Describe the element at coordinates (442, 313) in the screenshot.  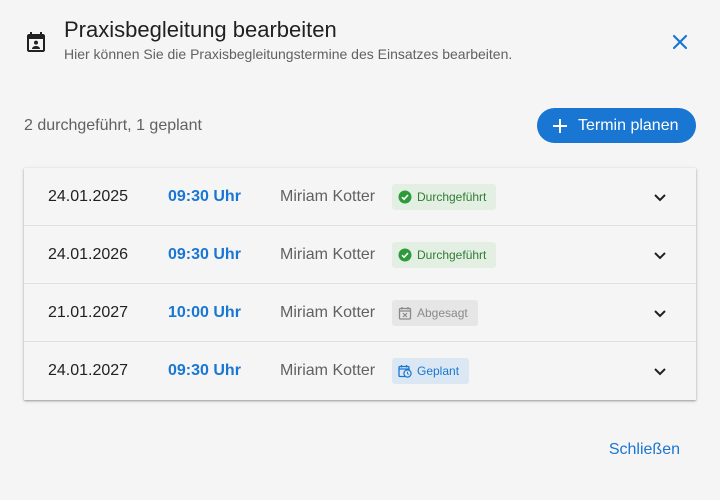
I see `status-label: Abgesagt` at that location.